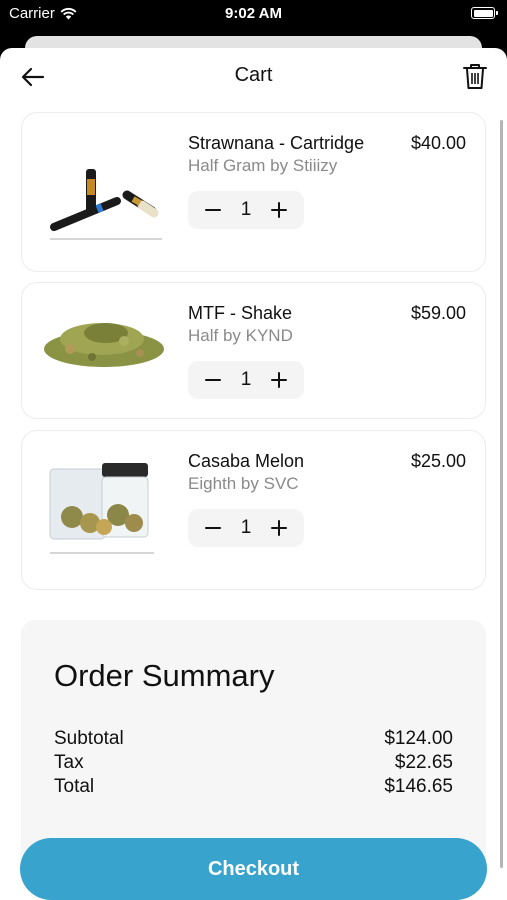 The height and width of the screenshot is (900, 507). I want to click on subtotal-label: Subtotal, so click(89, 738).